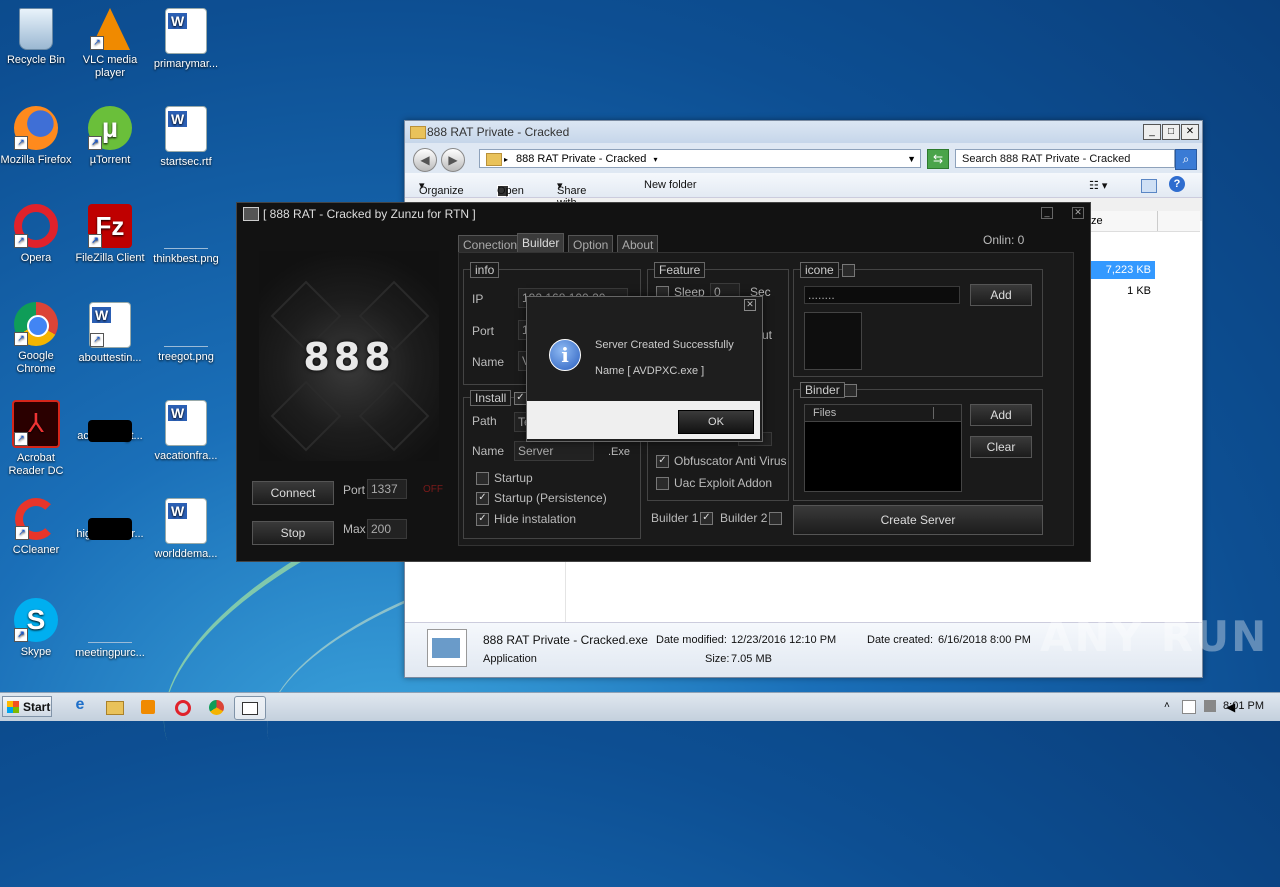 The image size is (1280, 887). I want to click on desktop-icon-acrobat: ⅄ ↗ Acrobat Reader DC, so click(37, 439).